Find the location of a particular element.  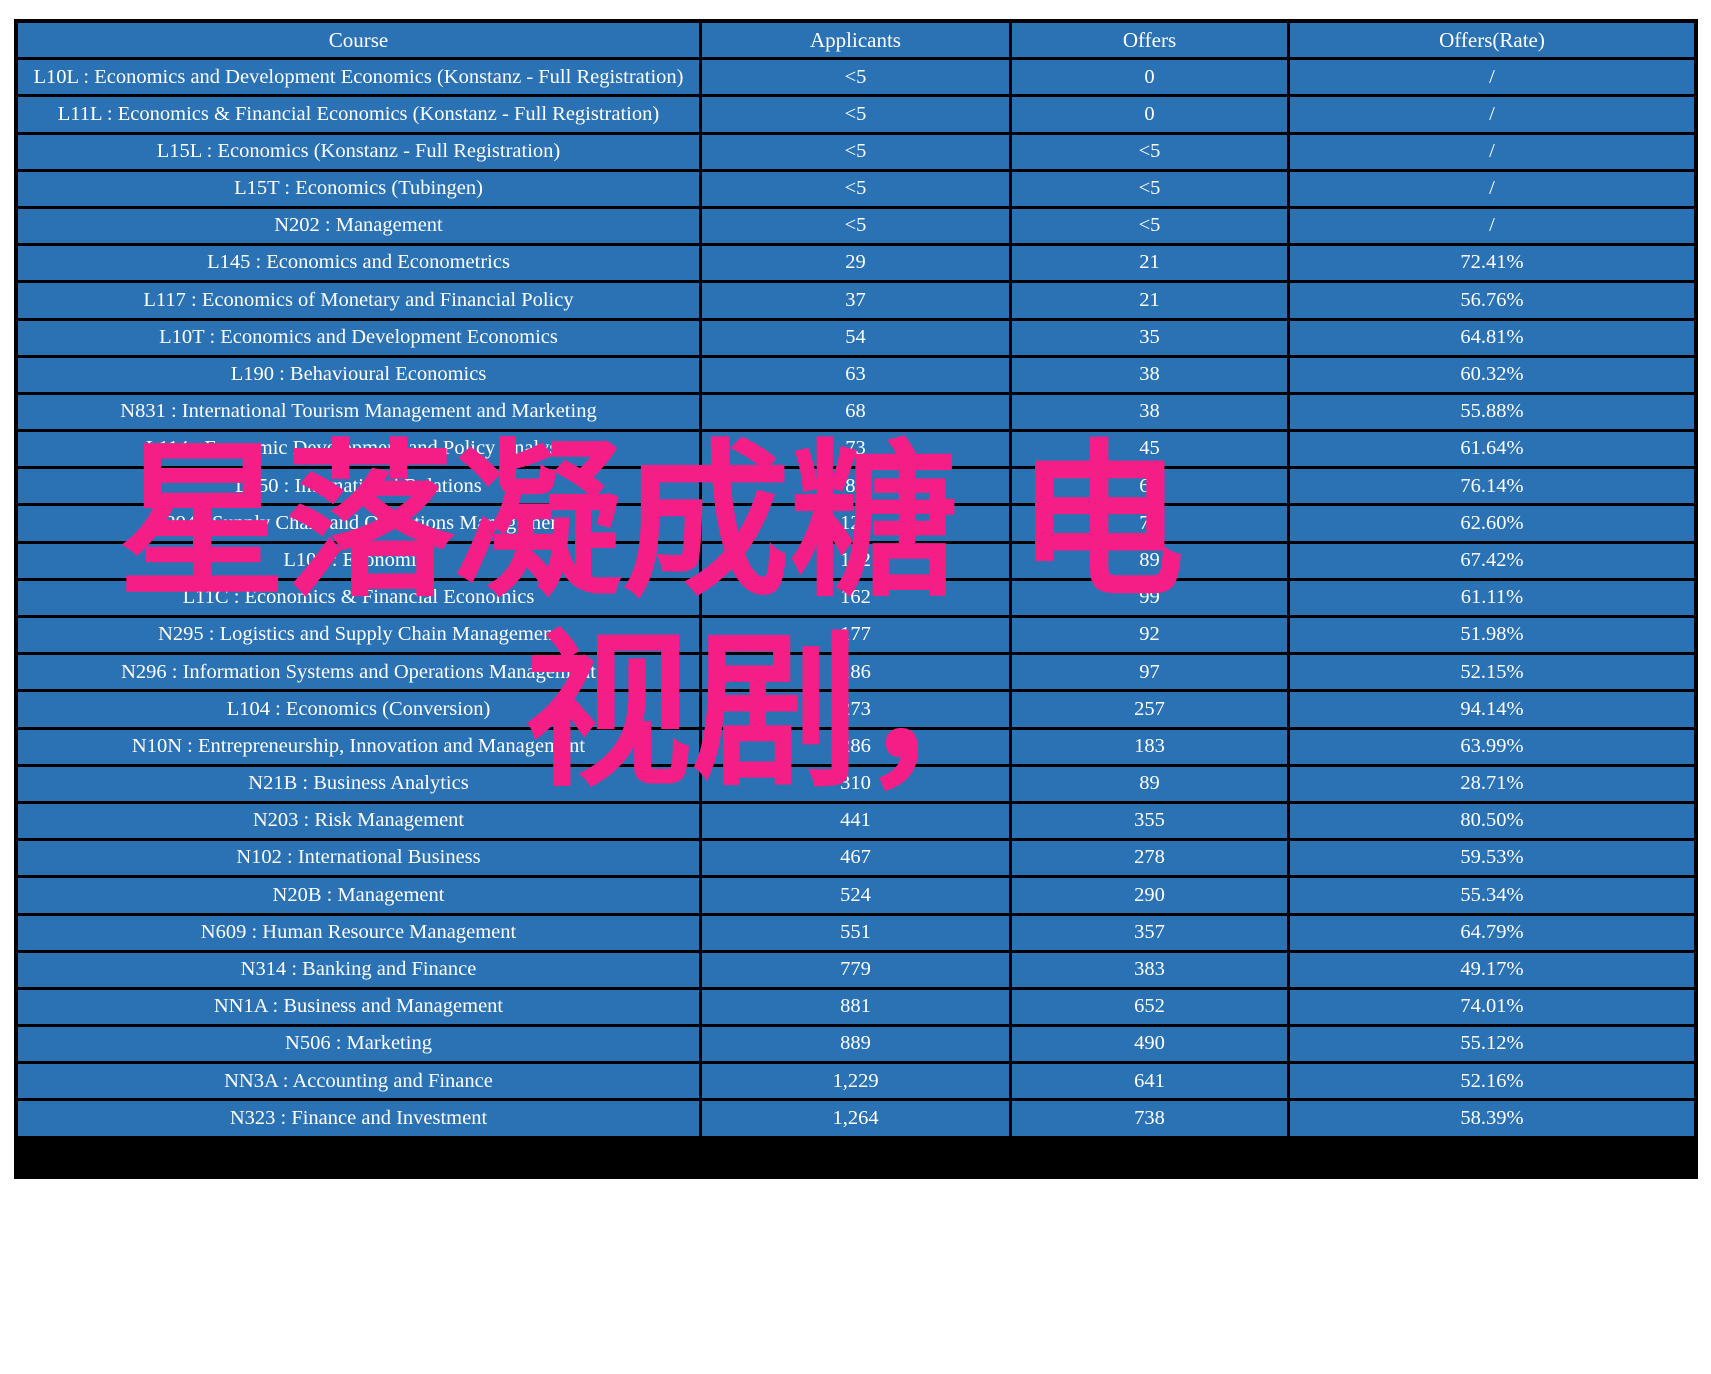

cell-offers: 355 is located at coordinates (1151, 822).